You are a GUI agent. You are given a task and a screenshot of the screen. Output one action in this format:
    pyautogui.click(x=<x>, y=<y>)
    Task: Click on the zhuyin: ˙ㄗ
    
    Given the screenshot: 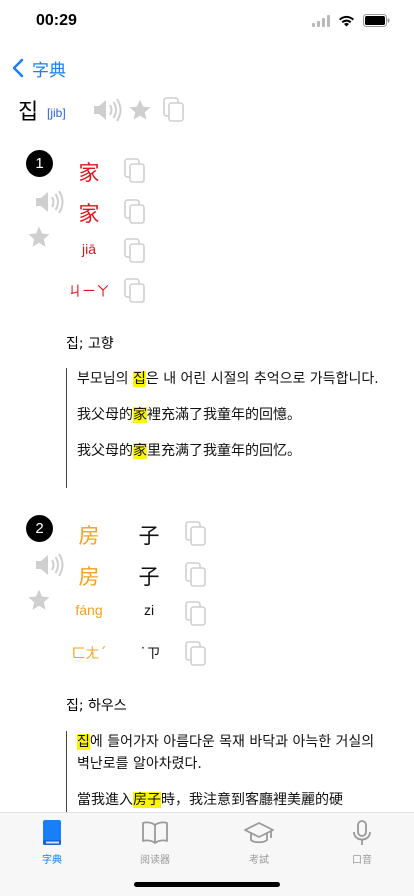 What is the action you would take?
    pyautogui.click(x=150, y=654)
    